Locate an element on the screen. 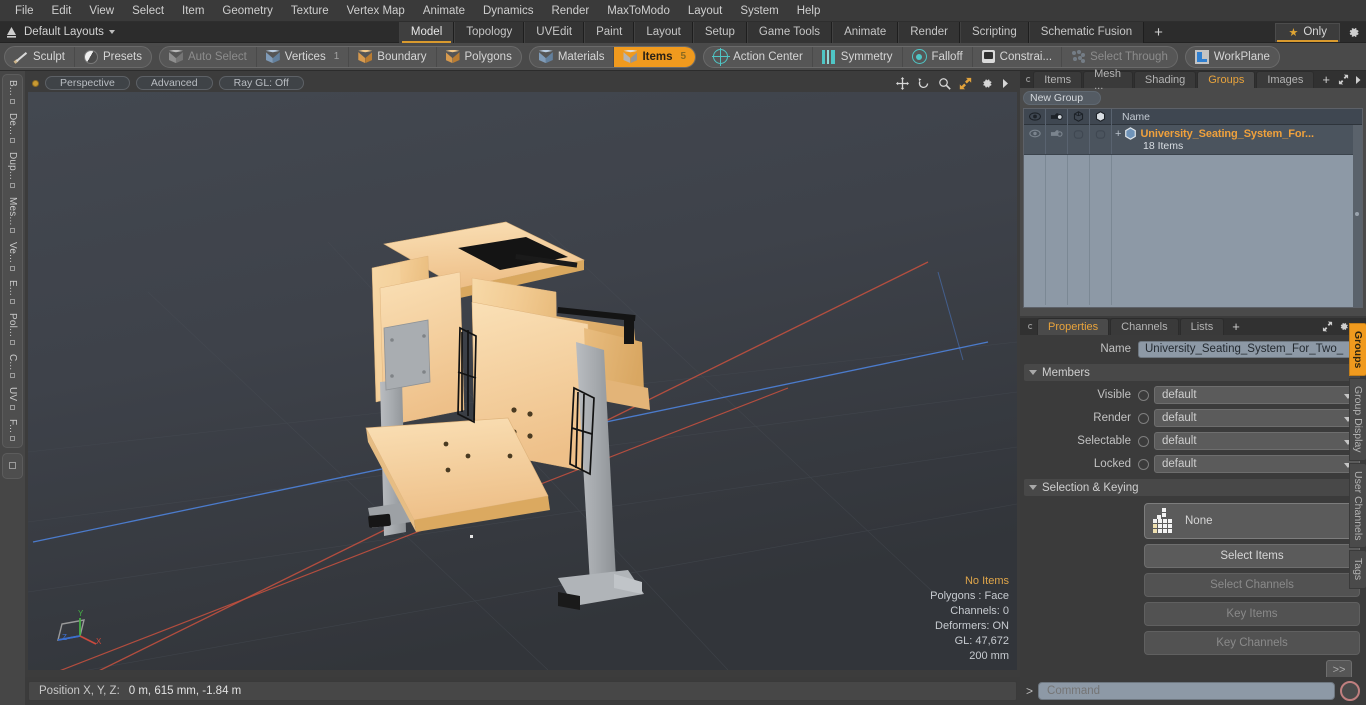 The image size is (1366, 705). groups-table-scrollbar is located at coordinates (1357, 216).